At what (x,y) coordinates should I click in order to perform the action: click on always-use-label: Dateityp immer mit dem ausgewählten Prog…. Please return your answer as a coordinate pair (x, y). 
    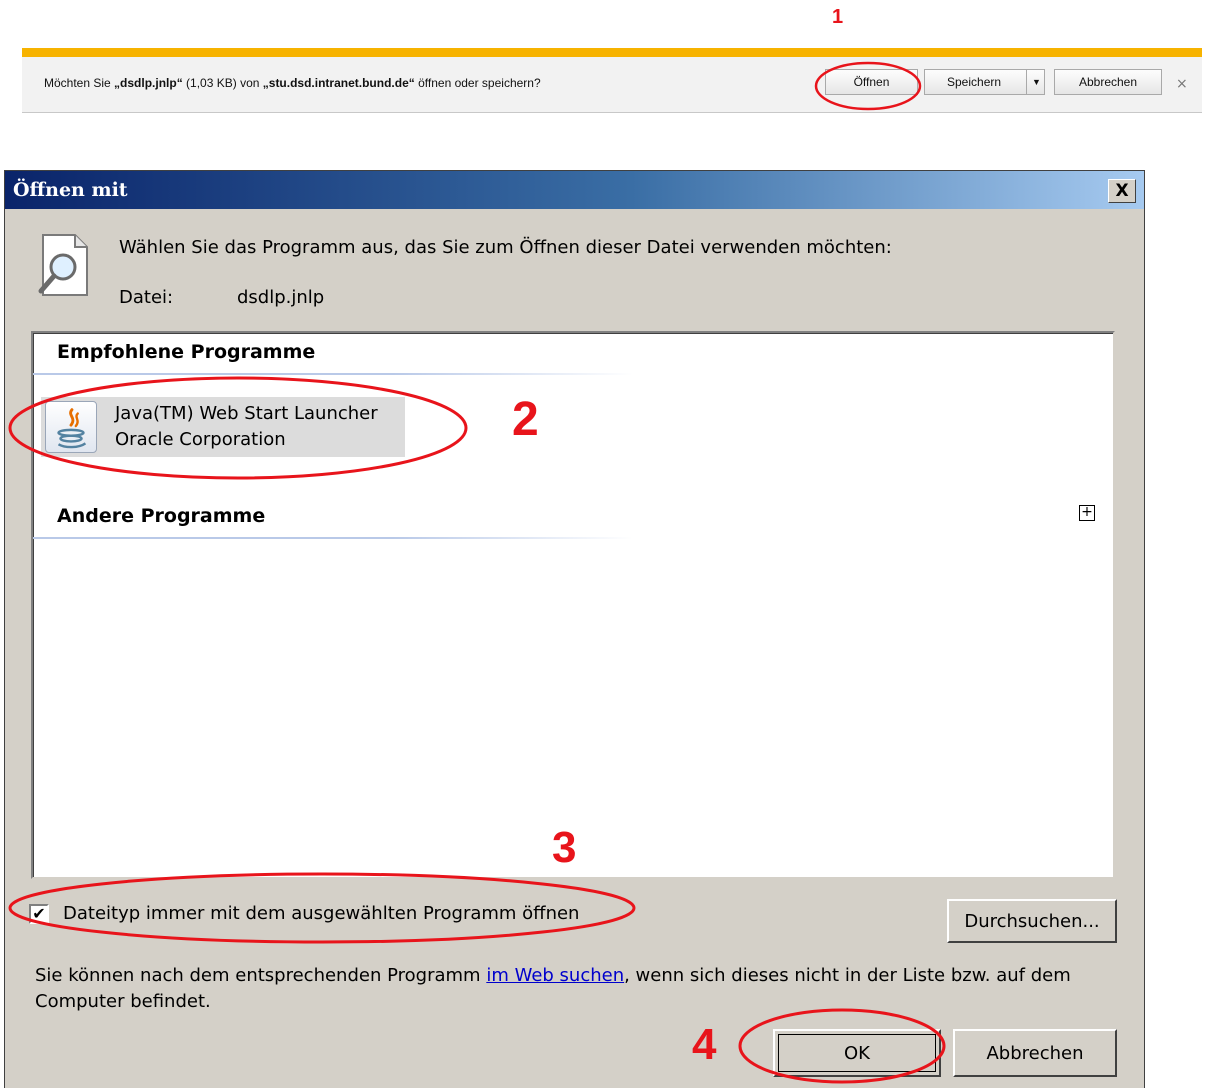
    Looking at the image, I should click on (321, 913).